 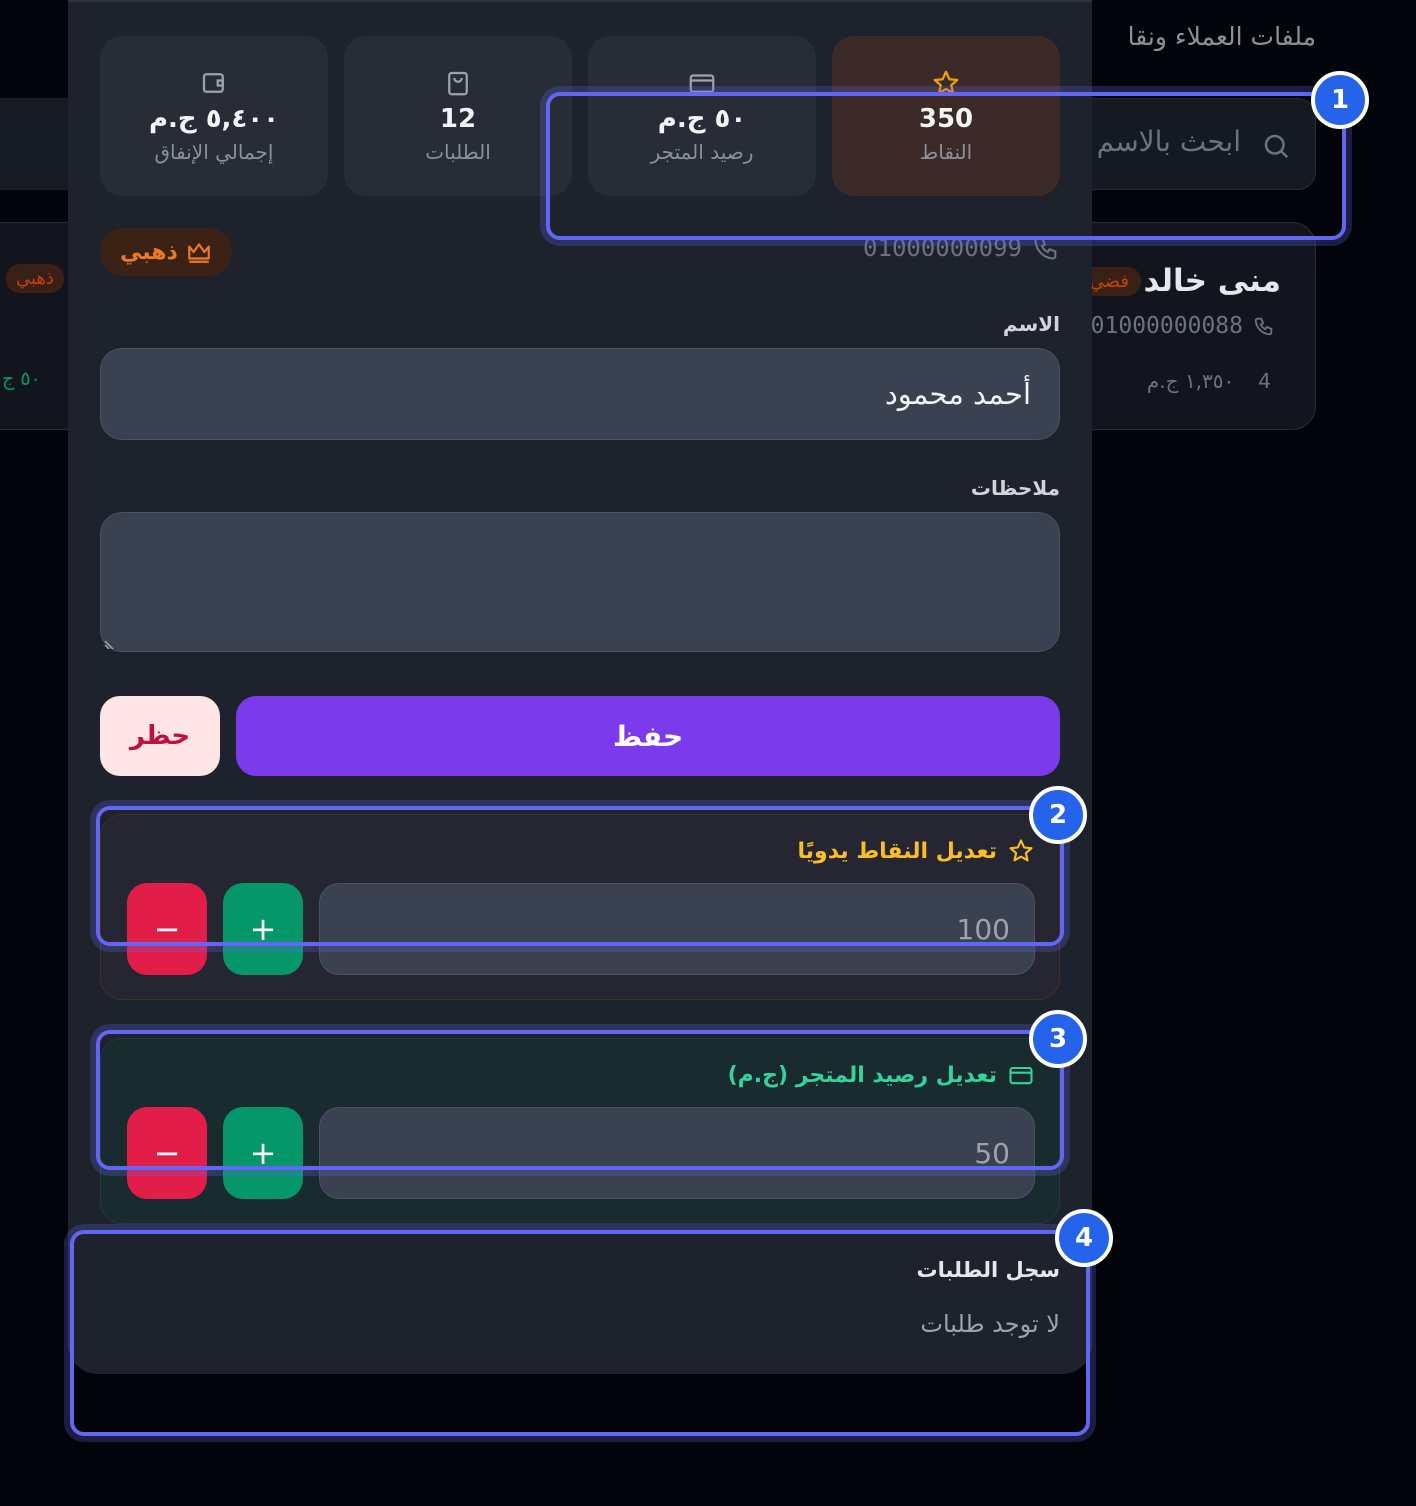 I want to click on annotation-marker-1: 1, so click(x=1340, y=100).